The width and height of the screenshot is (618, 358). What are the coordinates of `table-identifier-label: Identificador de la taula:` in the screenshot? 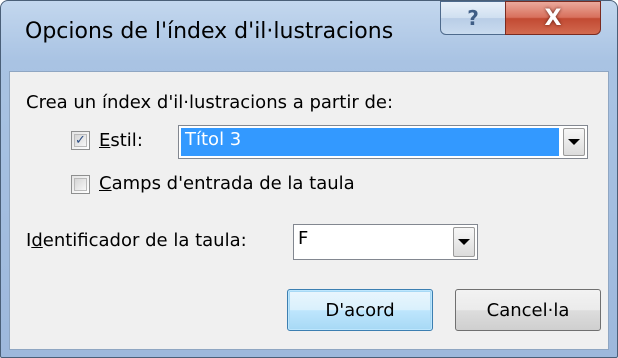 It's located at (136, 240).